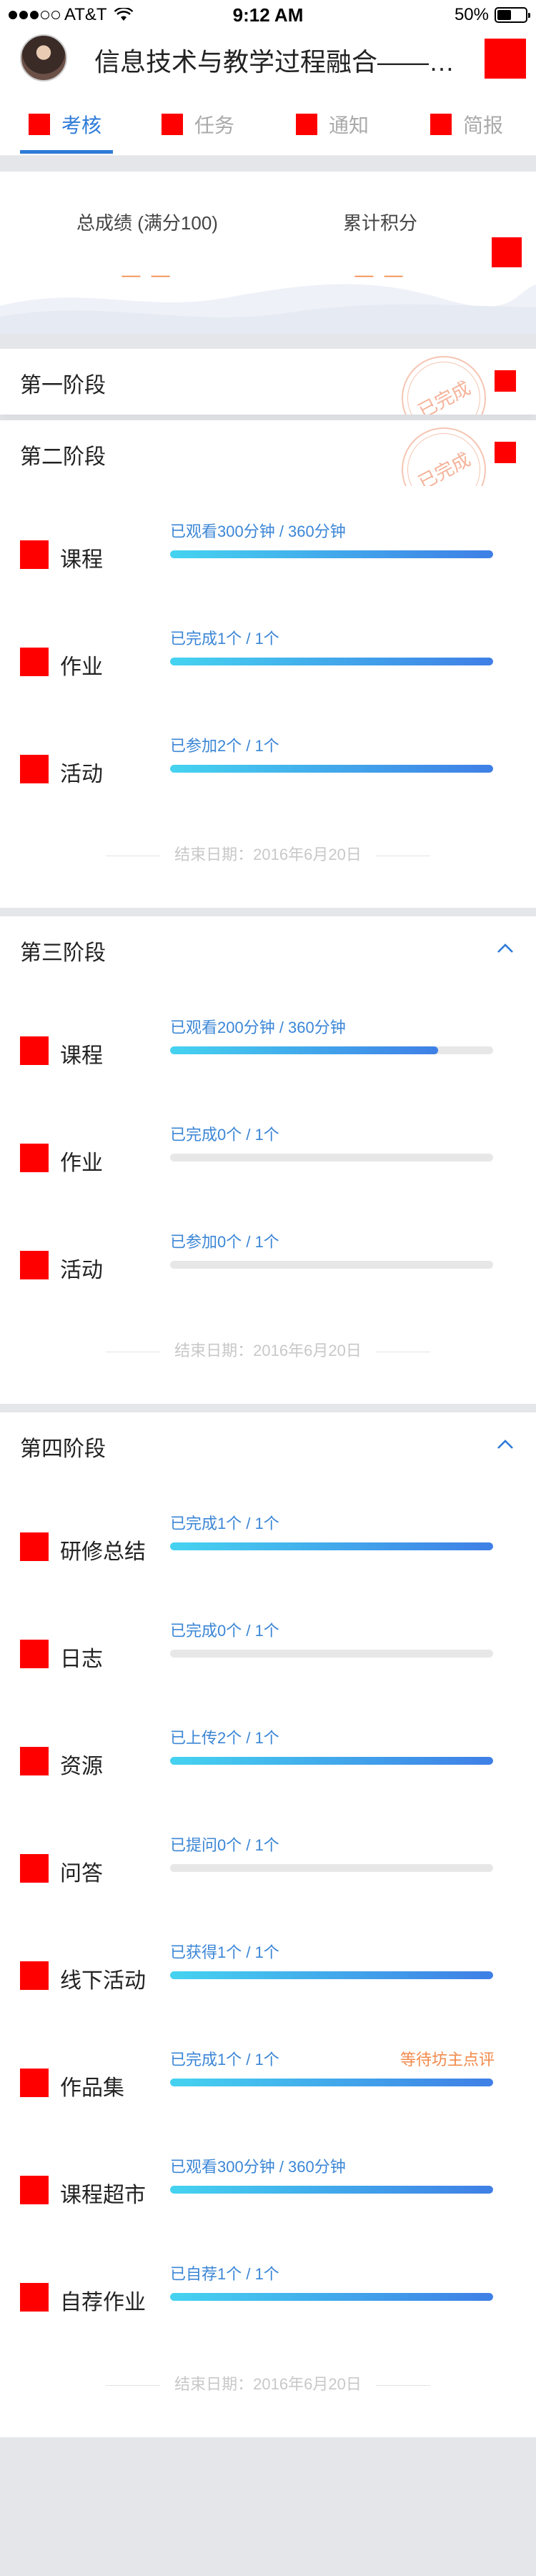  I want to click on item-name: 课程, so click(81, 560).